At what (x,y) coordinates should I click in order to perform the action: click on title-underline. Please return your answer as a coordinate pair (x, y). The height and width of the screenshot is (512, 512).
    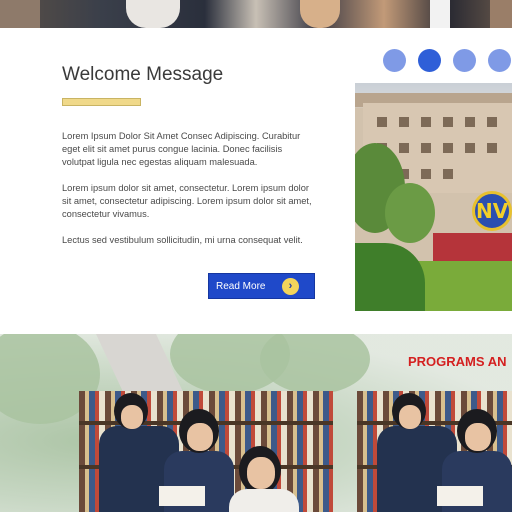
    Looking at the image, I should click on (101, 102).